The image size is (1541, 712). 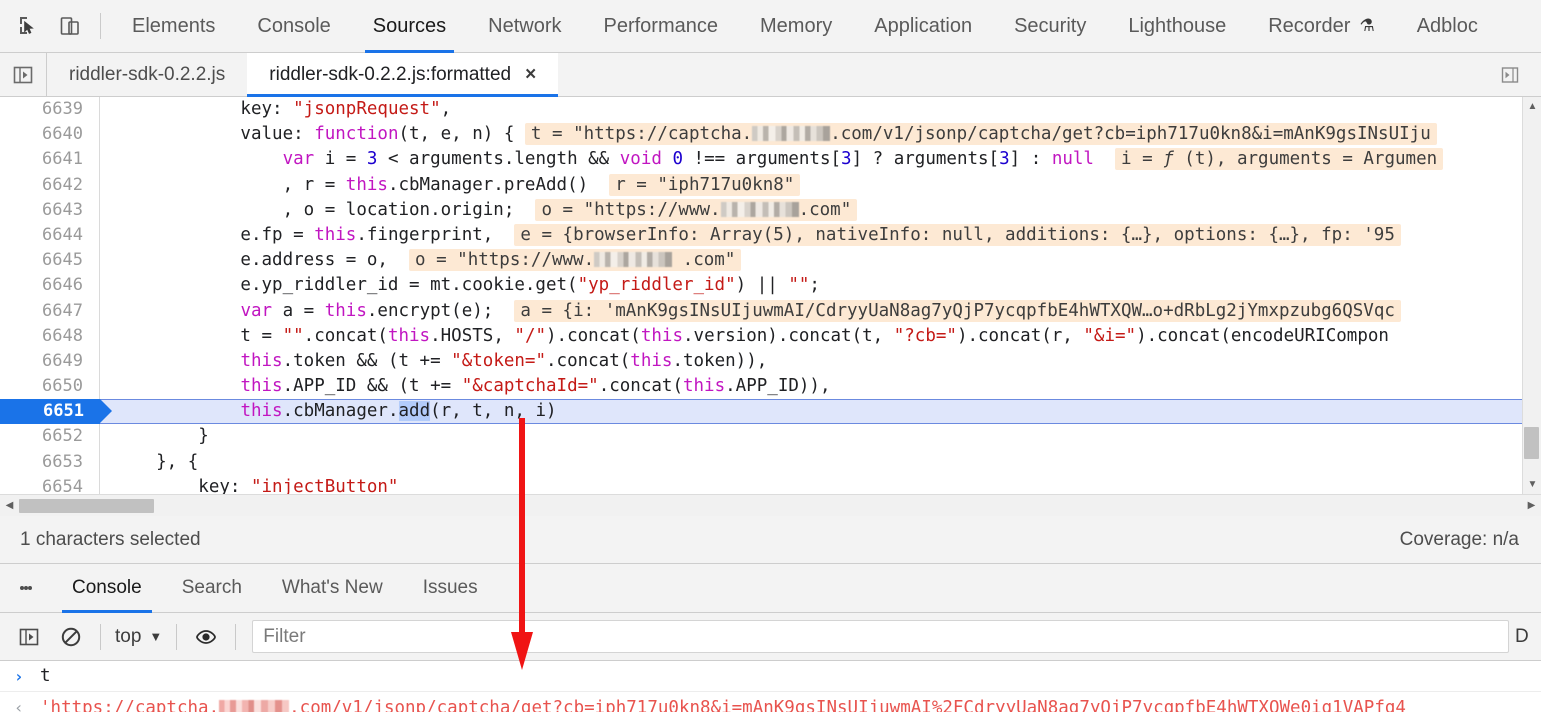 I want to click on code-line-content: key: "injectButton", so click(x=820, y=484).